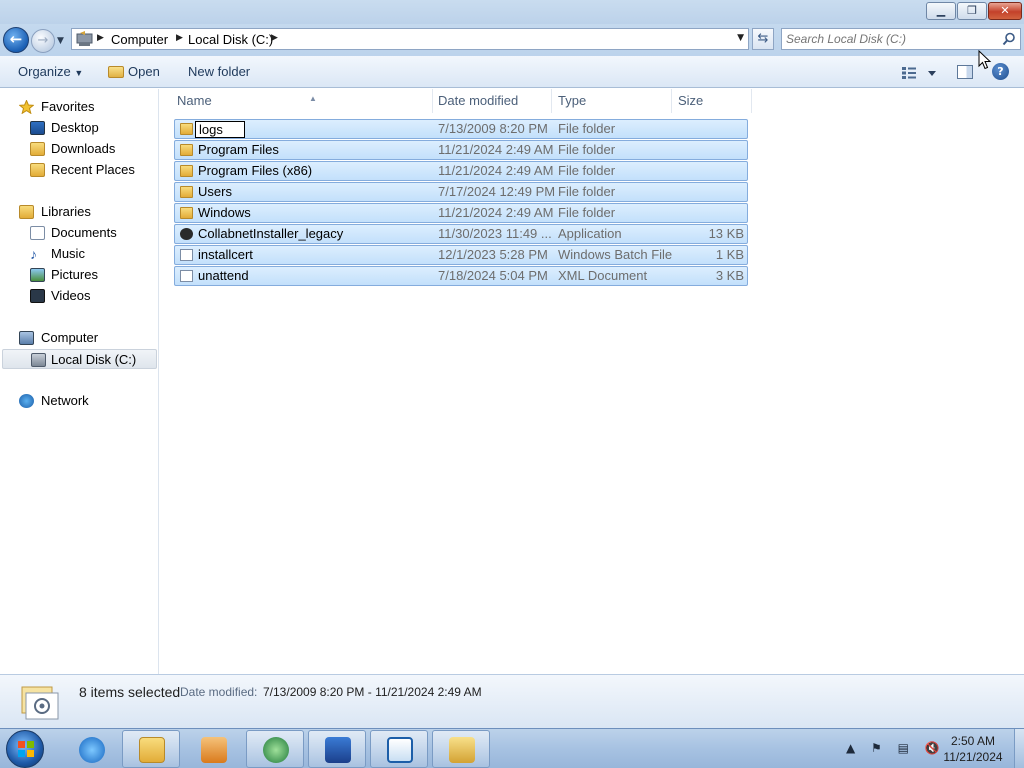 The height and width of the screenshot is (768, 1024). Describe the element at coordinates (37, 170) in the screenshot. I see `recent-places-icon` at that location.